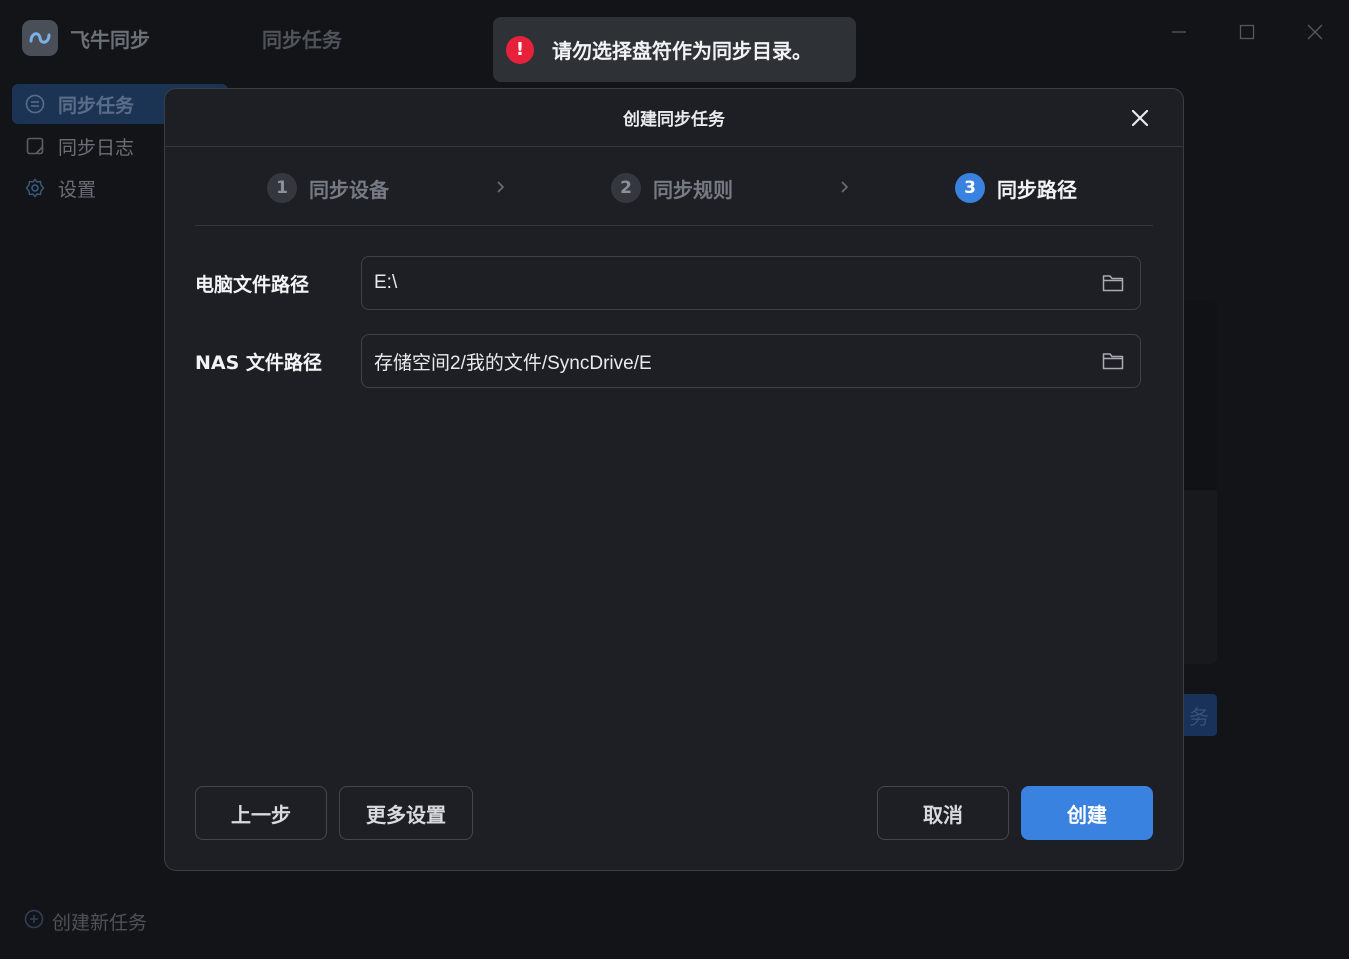 Image resolution: width=1349 pixels, height=959 pixels. Describe the element at coordinates (96, 105) in the screenshot. I see `sidebar-item-label: 同步任务` at that location.